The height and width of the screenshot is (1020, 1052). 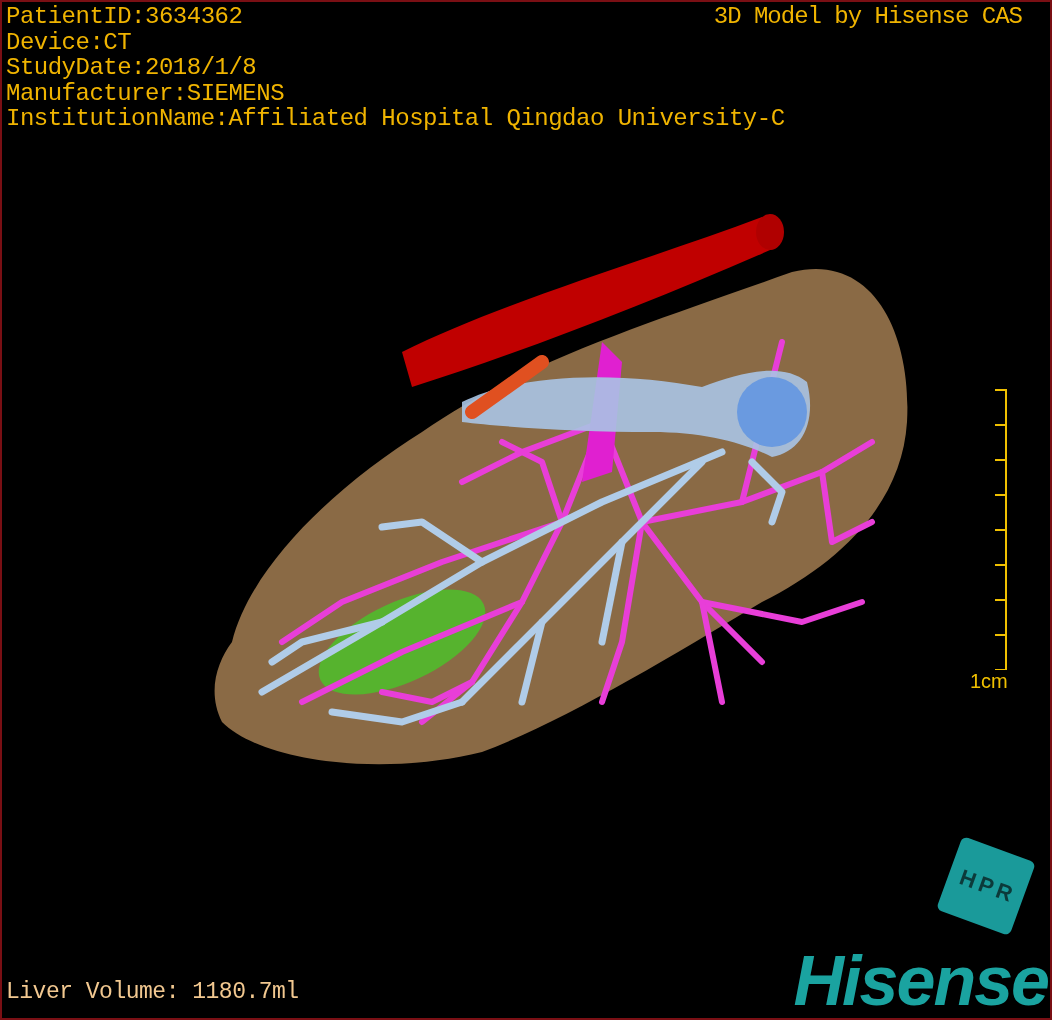 What do you see at coordinates (395, 119) in the screenshot?
I see `study-info-text: InstitutionName:Affiliated Hospital Qingdao University-C` at bounding box center [395, 119].